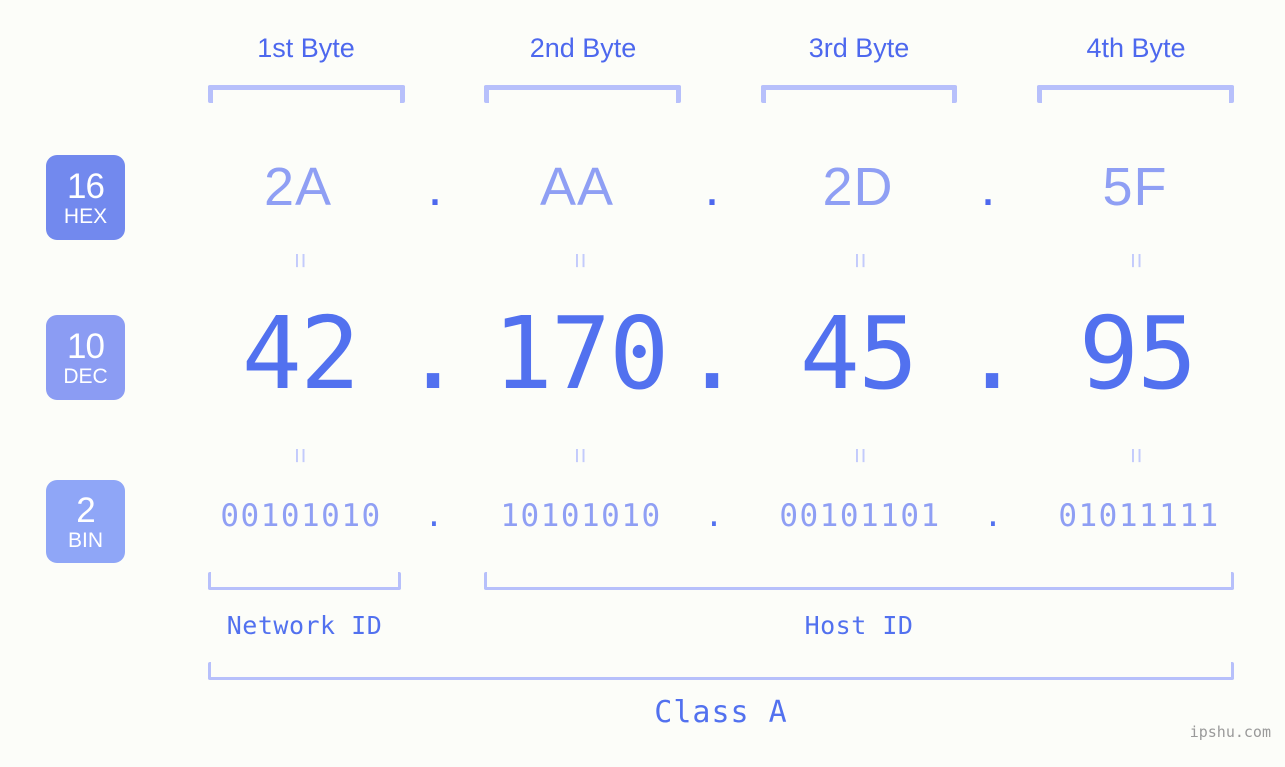 This screenshot has width=1285, height=767. What do you see at coordinates (859, 581) in the screenshot?
I see `host-id-bracket` at bounding box center [859, 581].